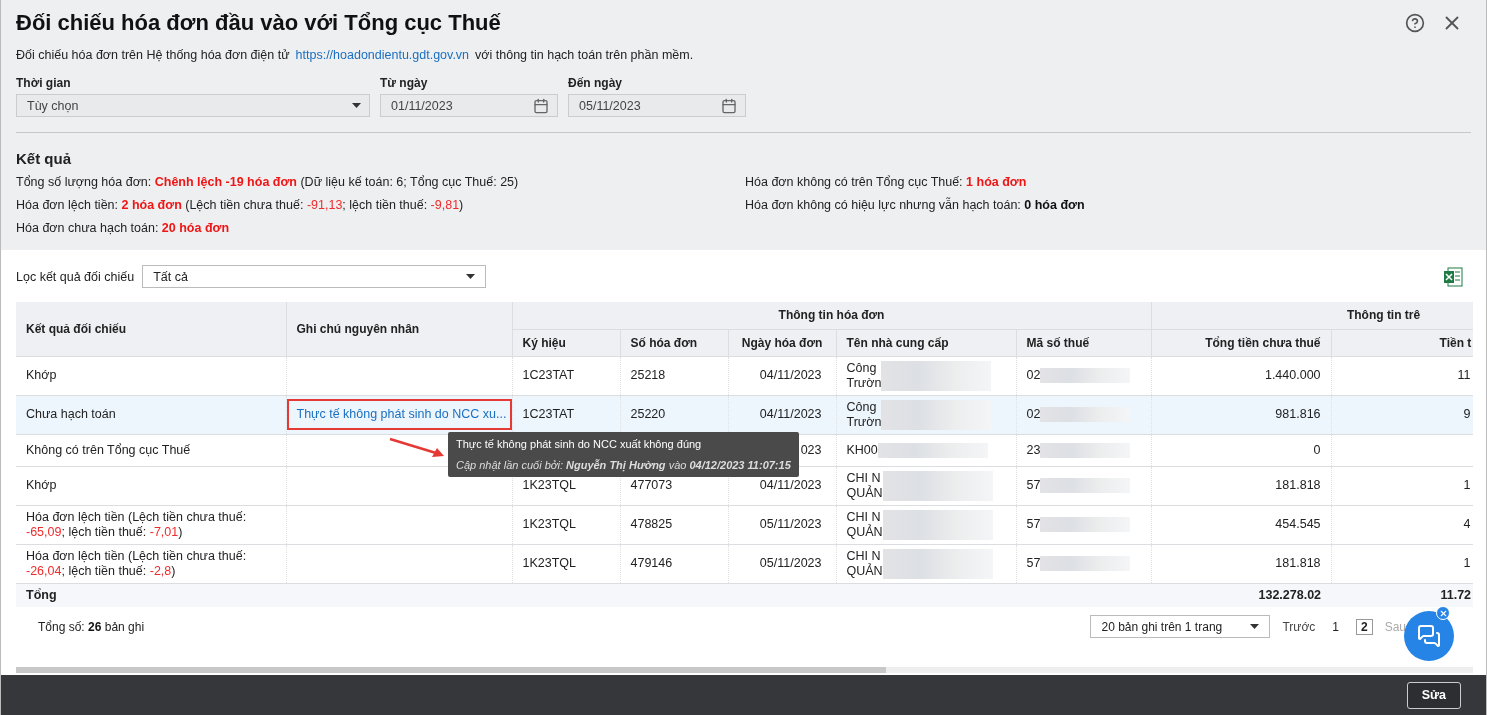  What do you see at coordinates (926, 342) in the screenshot?
I see `column-header: Tên nhà cung cấp` at bounding box center [926, 342].